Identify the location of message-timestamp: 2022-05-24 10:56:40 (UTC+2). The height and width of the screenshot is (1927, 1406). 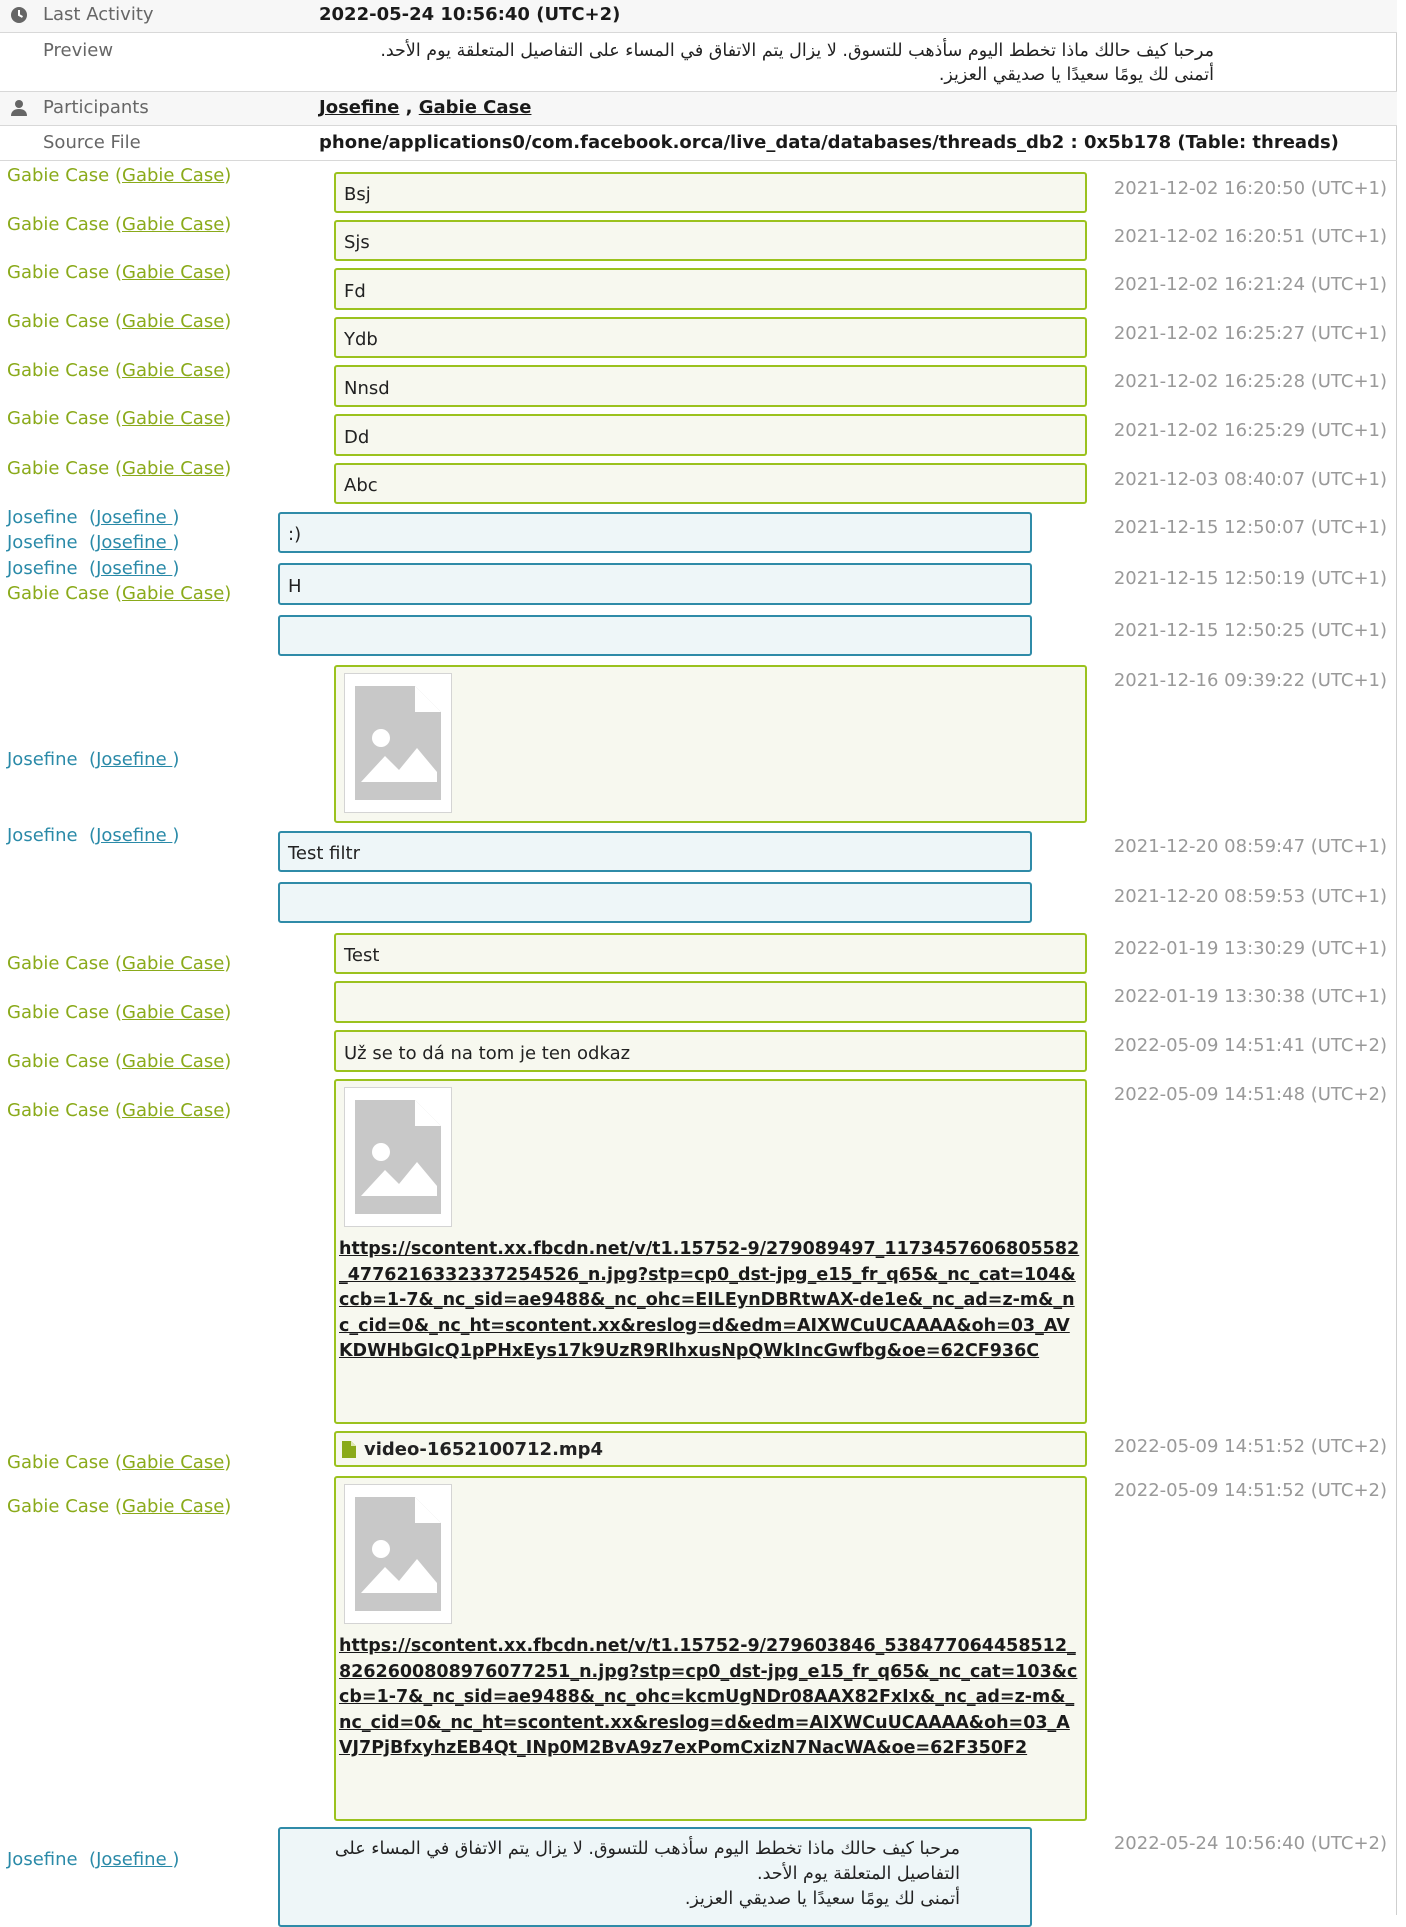
(1250, 1843).